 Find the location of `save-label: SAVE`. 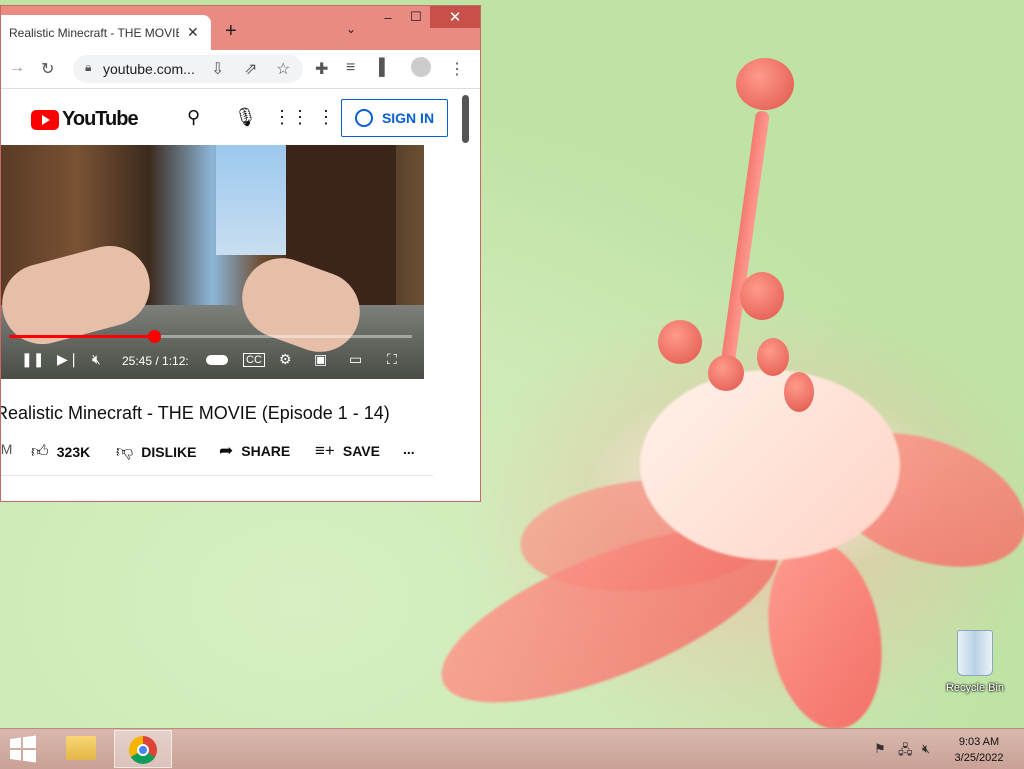

save-label: SAVE is located at coordinates (361, 451).